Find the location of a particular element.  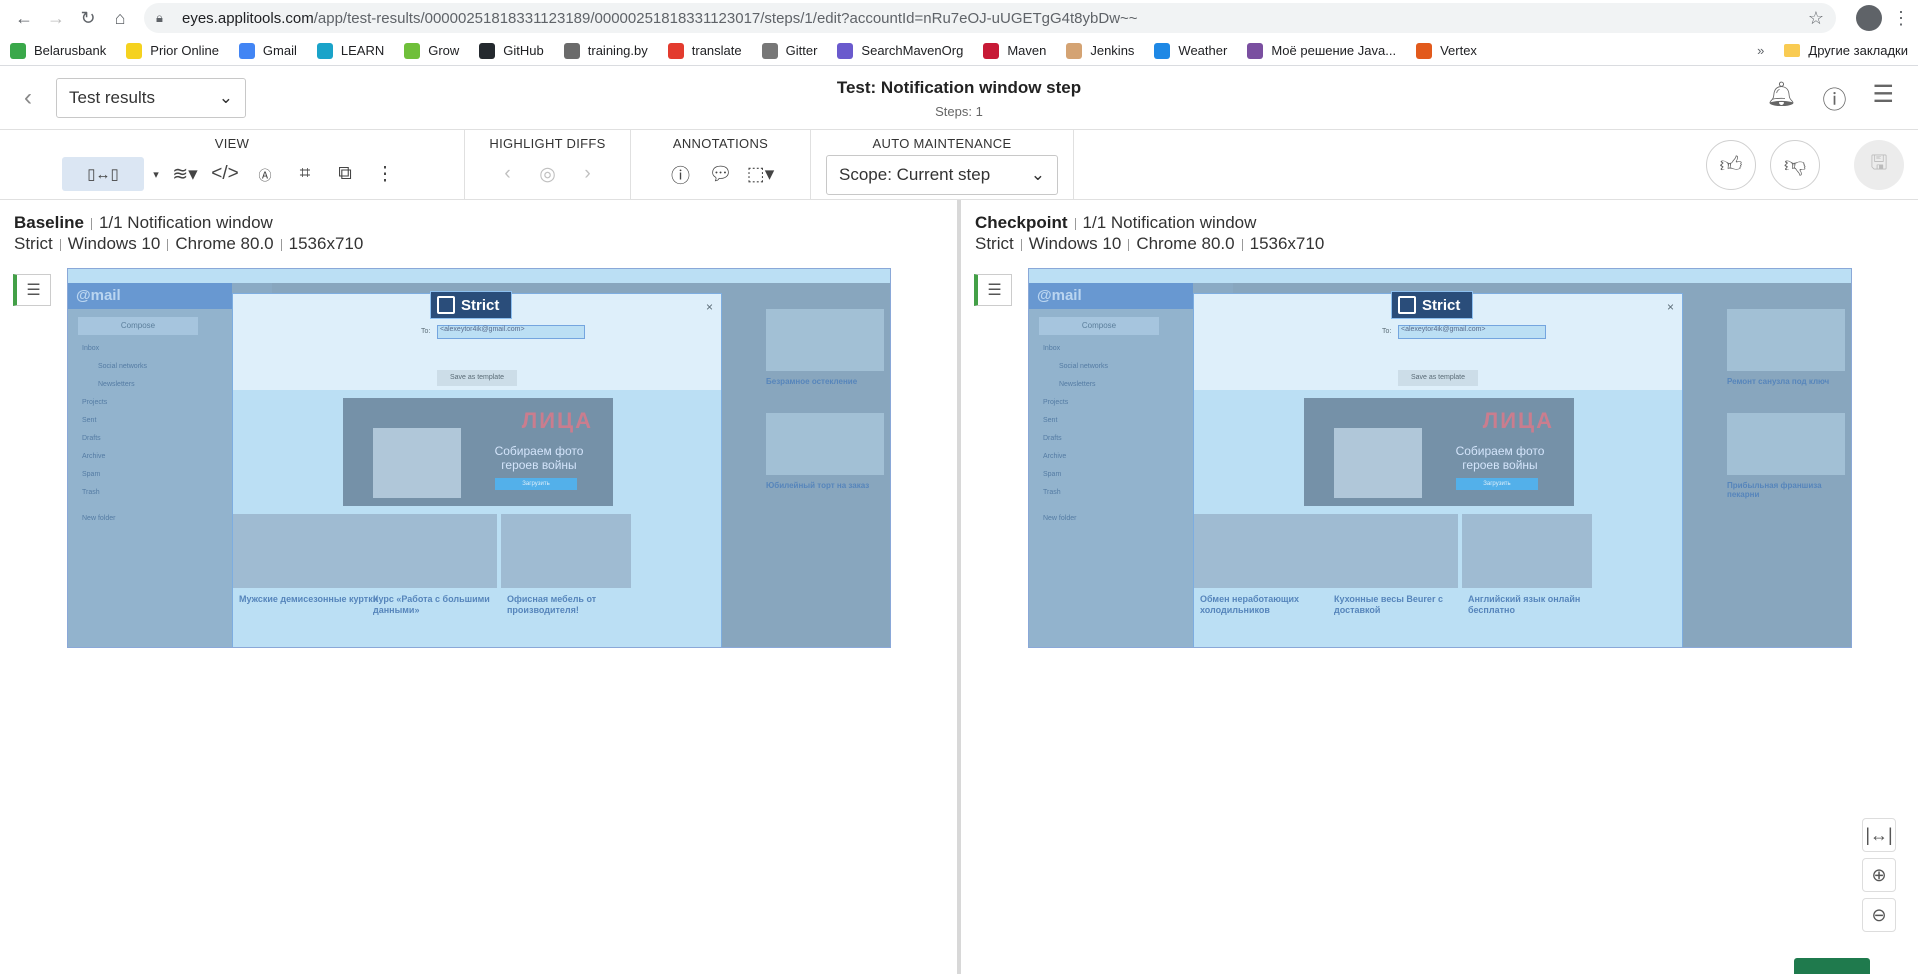

baseline-os: Windows 10 is located at coordinates (114, 243).